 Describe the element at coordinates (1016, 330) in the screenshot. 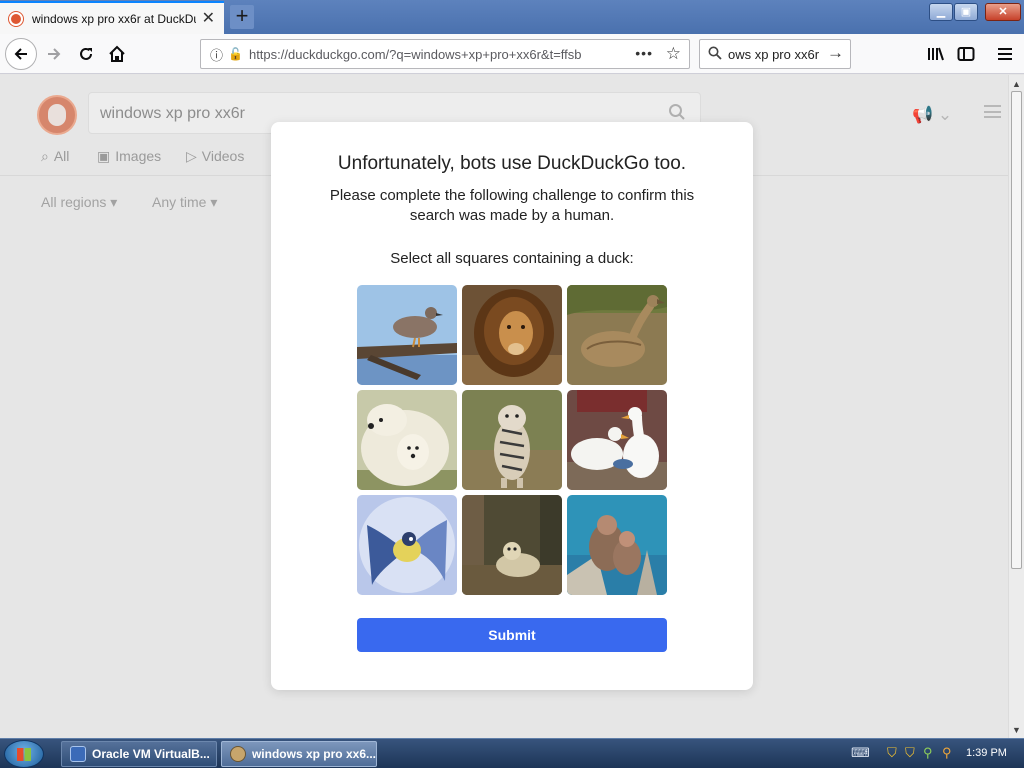

I see `scroll-thumb` at that location.